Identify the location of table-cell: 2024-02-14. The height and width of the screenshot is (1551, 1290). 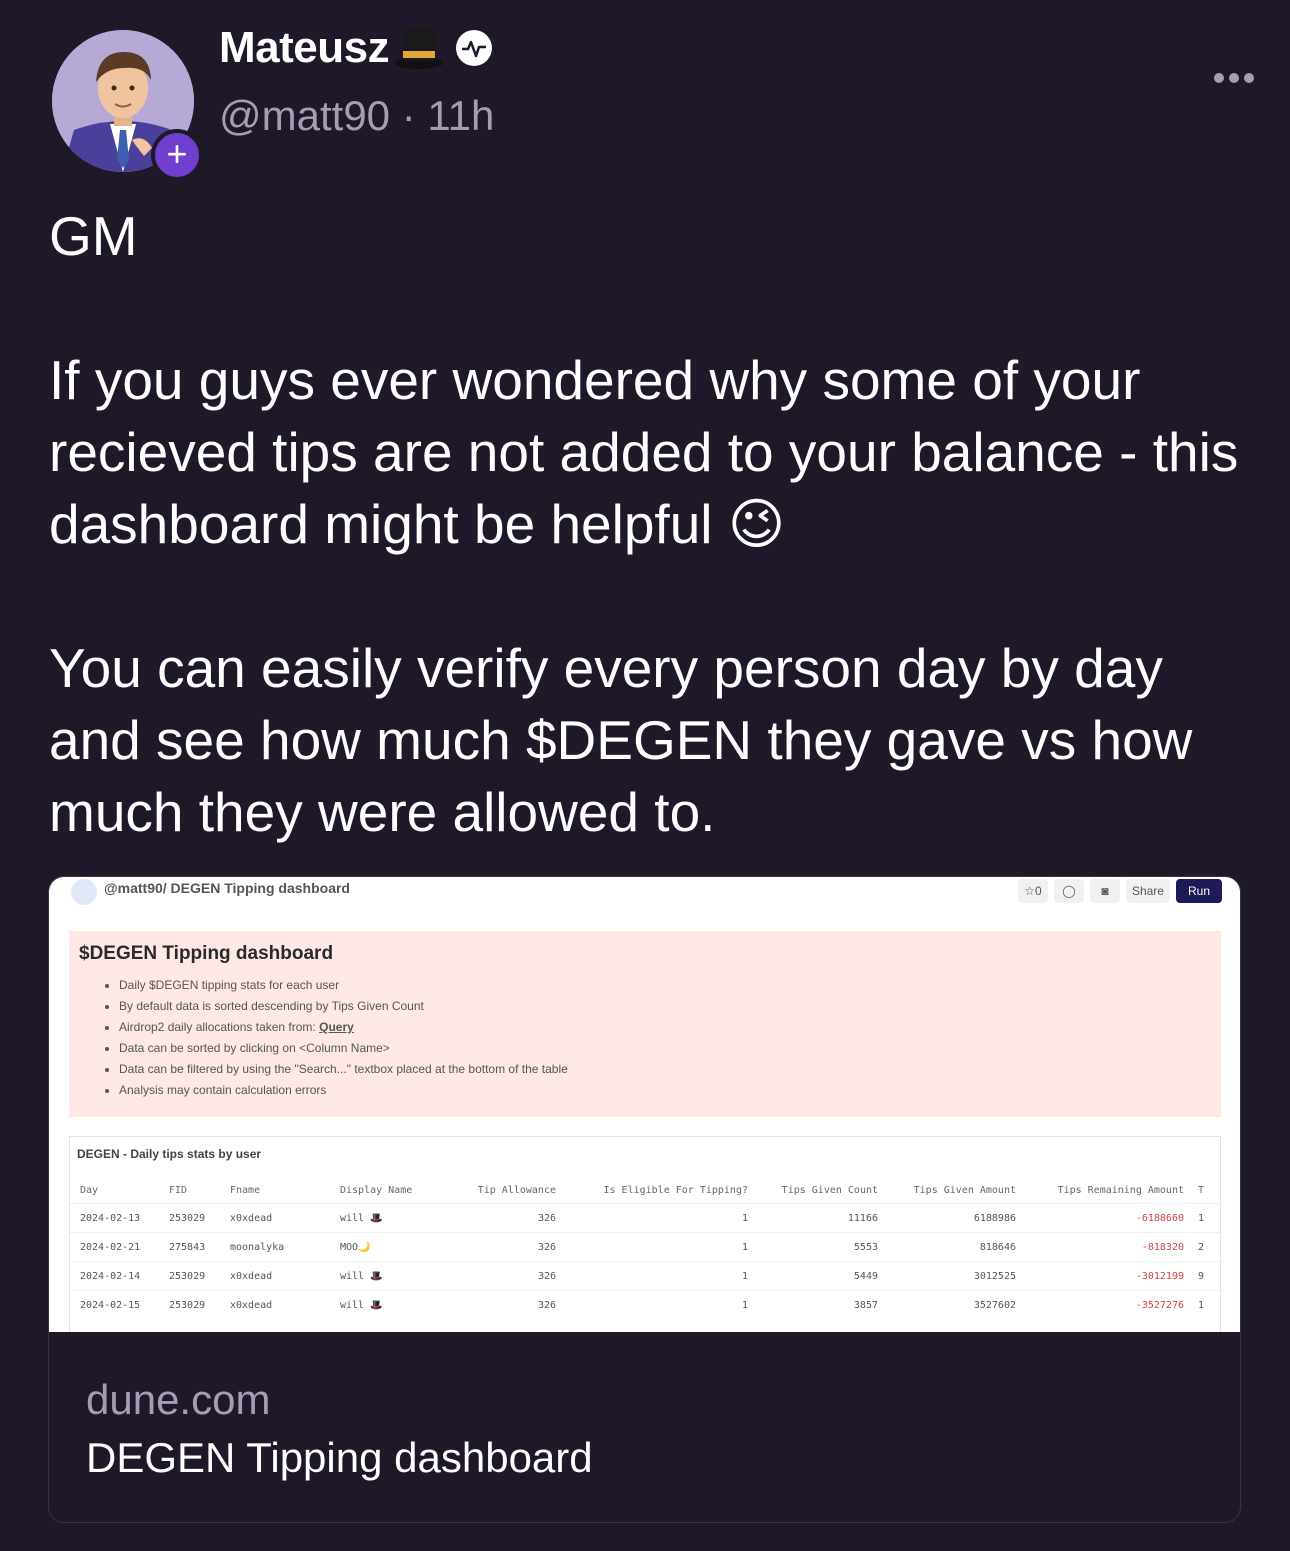
(114, 1276).